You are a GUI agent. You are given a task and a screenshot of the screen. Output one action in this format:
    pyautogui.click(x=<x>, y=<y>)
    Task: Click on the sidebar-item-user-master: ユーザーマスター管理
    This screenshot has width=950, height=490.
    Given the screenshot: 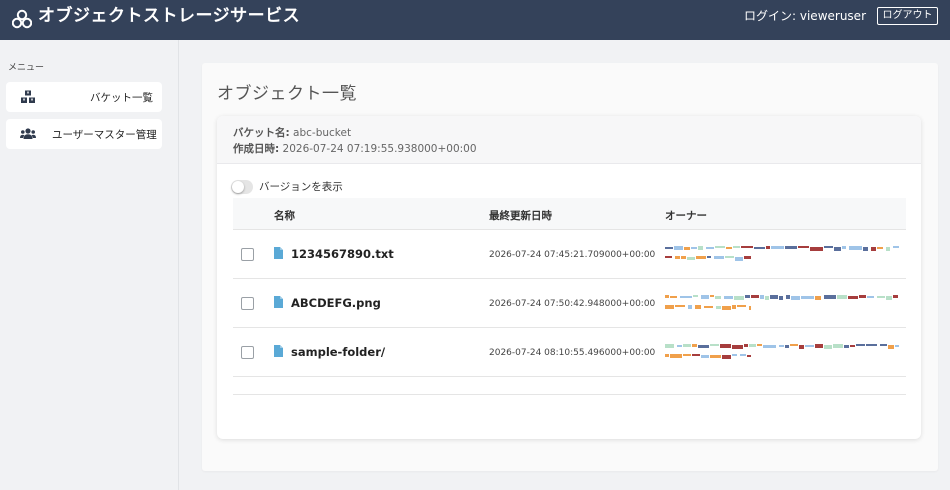 What is the action you would take?
    pyautogui.click(x=84, y=134)
    